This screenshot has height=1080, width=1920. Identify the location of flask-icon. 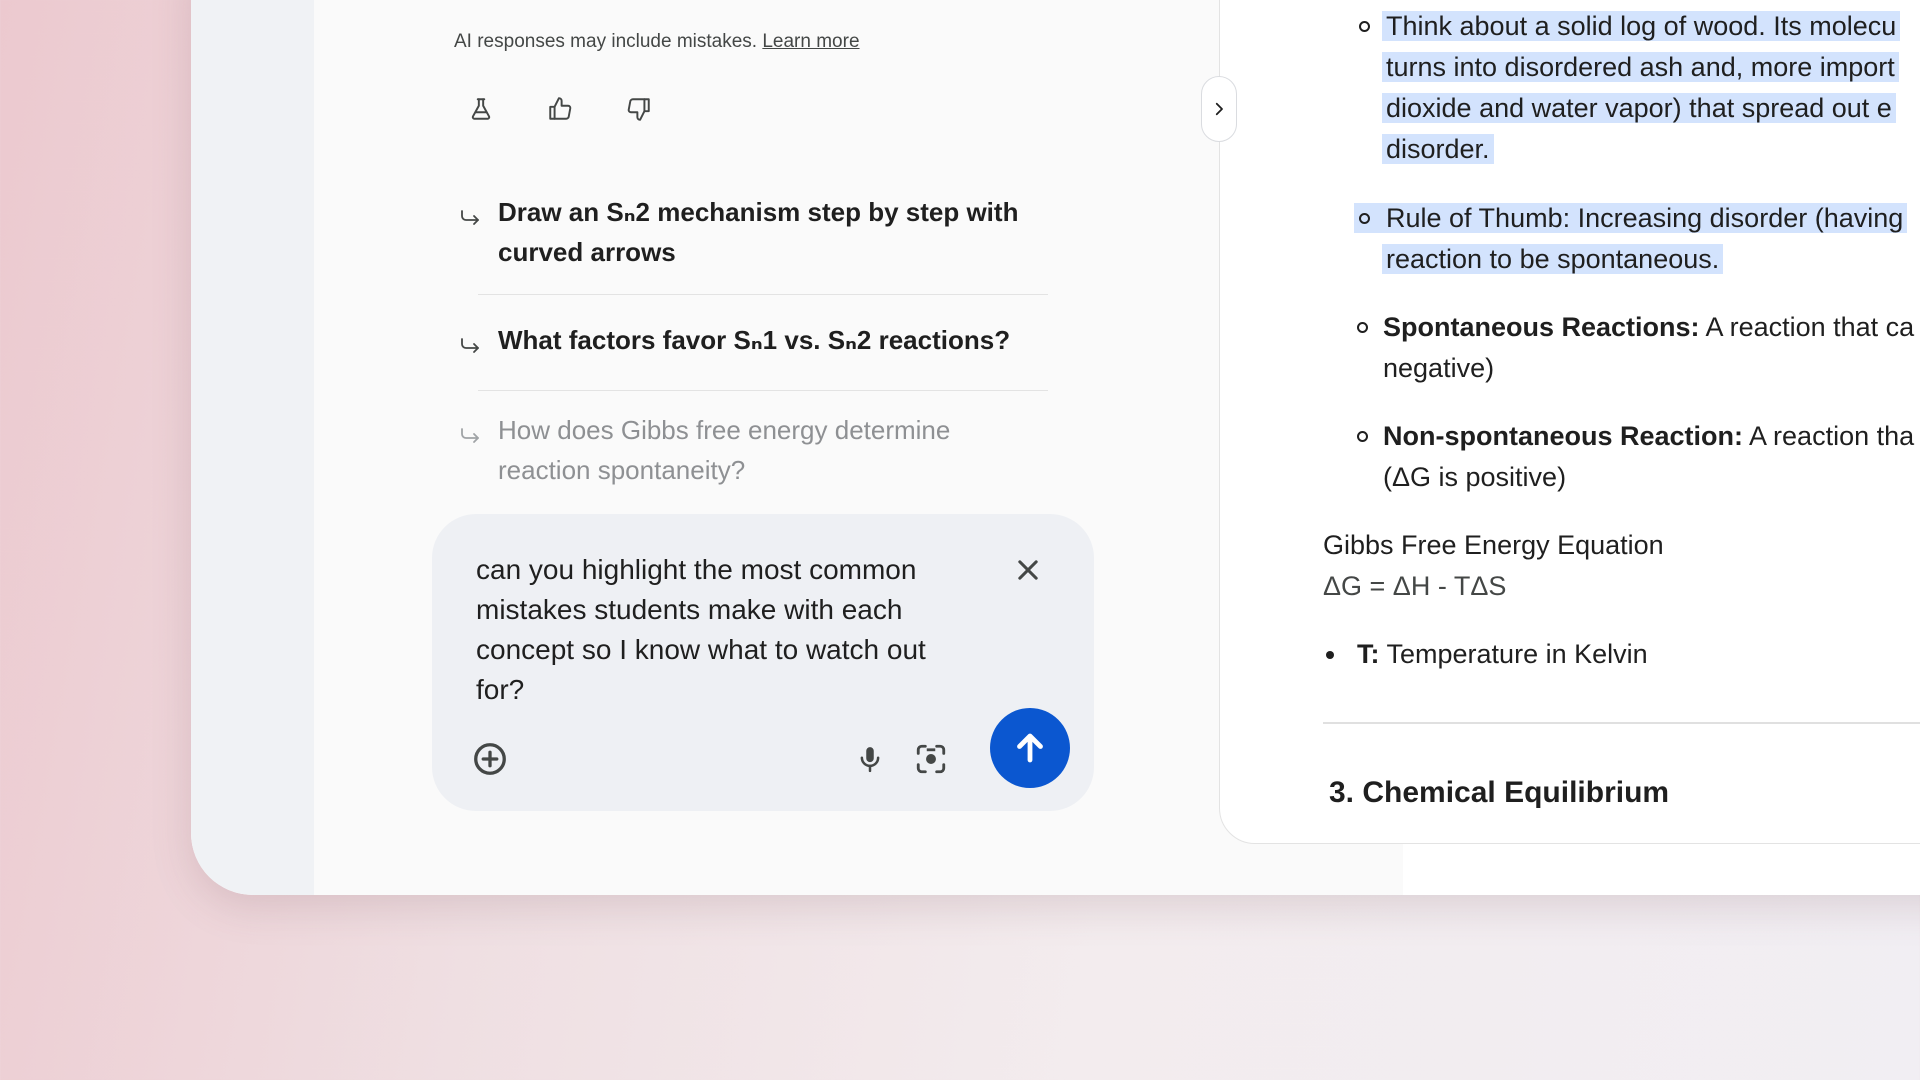
(481, 109).